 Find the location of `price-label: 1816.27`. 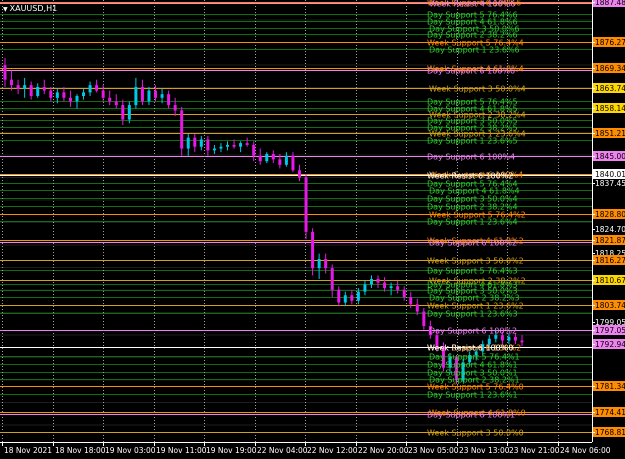

price-label: 1816.27 is located at coordinates (610, 260).